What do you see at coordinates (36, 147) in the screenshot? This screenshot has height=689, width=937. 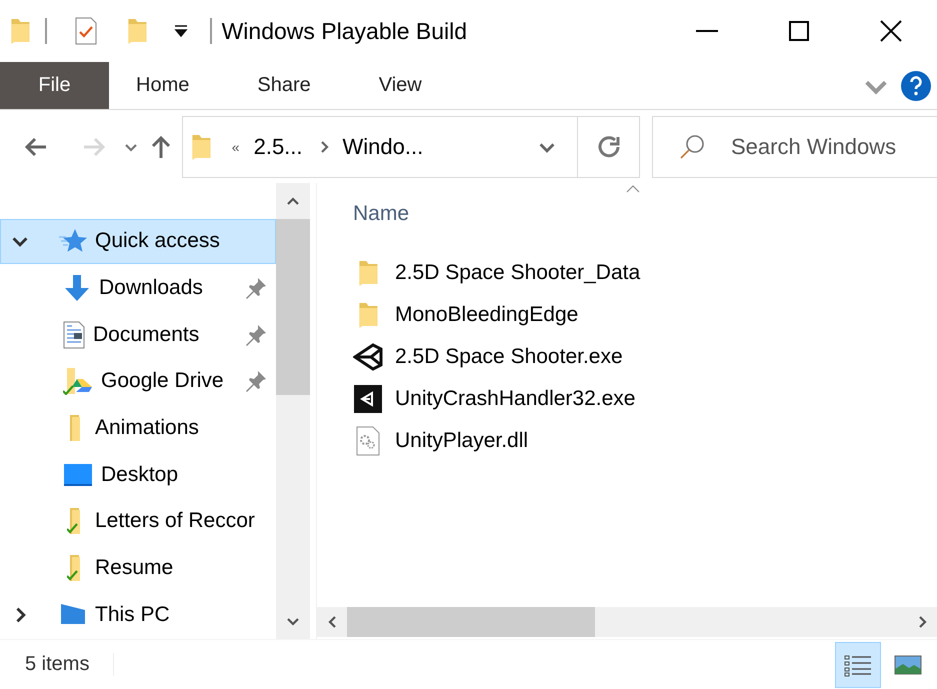 I see `back-arrow-icon` at bounding box center [36, 147].